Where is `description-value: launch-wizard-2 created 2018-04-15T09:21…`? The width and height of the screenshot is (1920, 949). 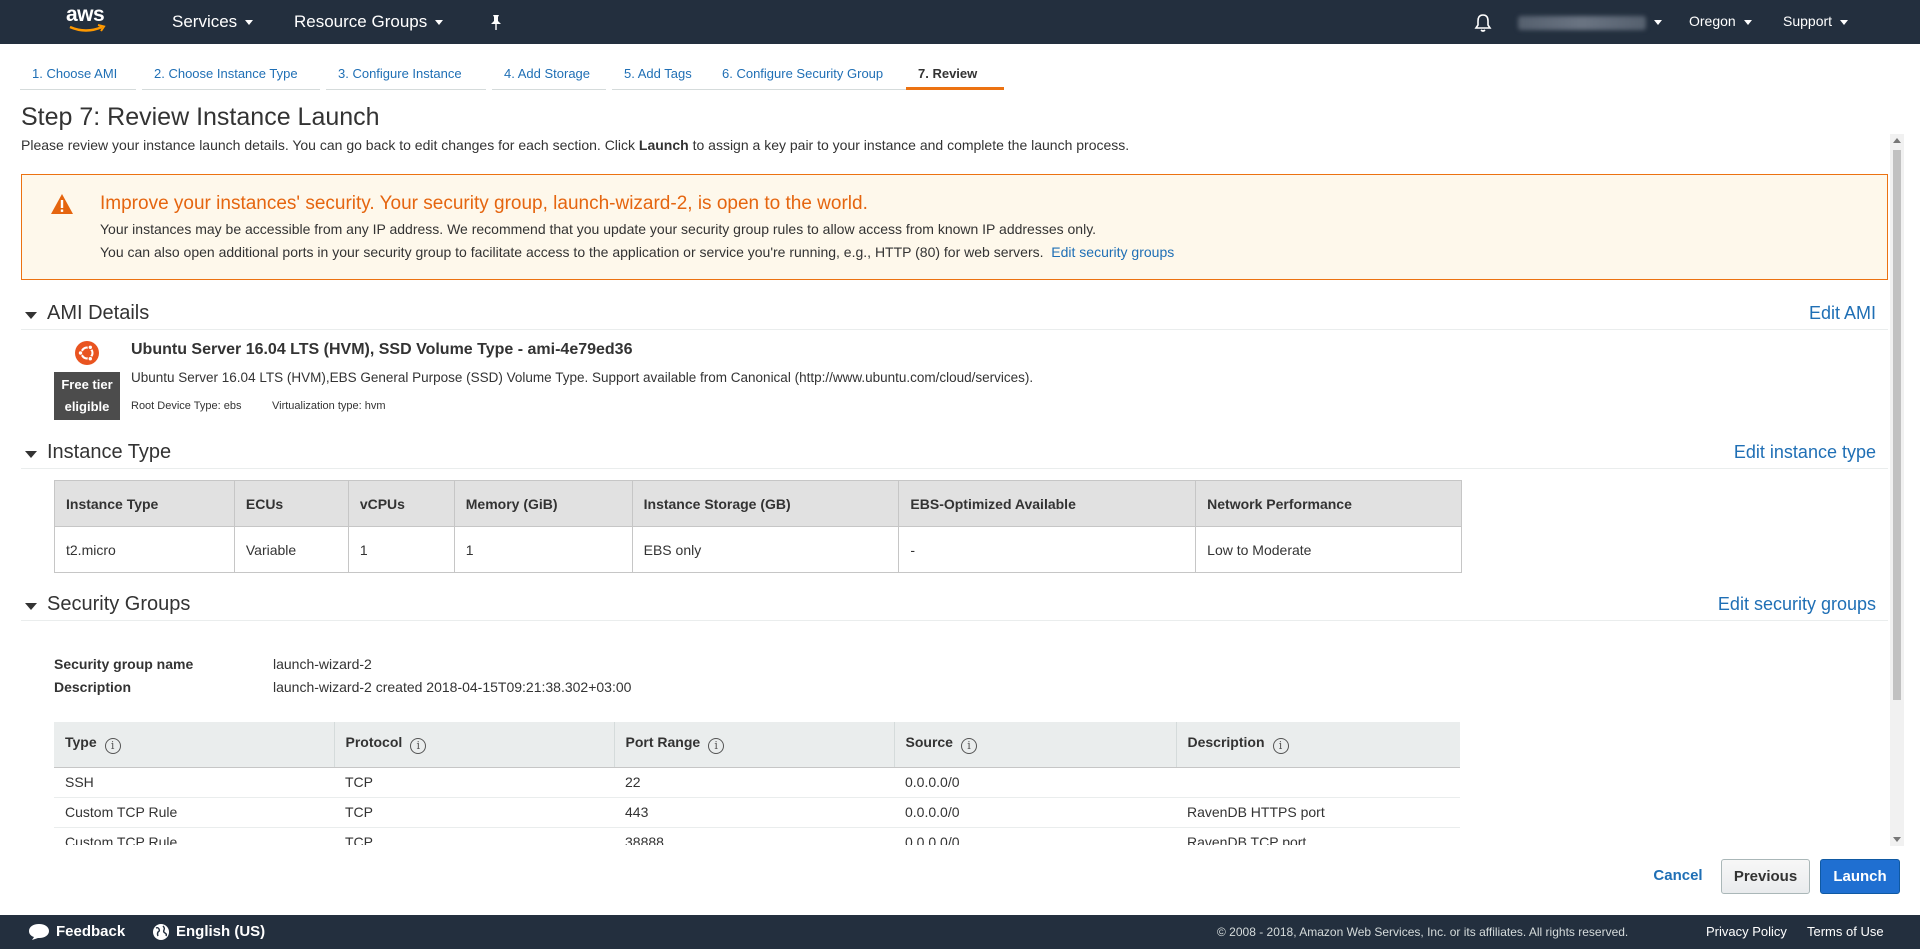 description-value: launch-wizard-2 created 2018-04-15T09:21… is located at coordinates (452, 687).